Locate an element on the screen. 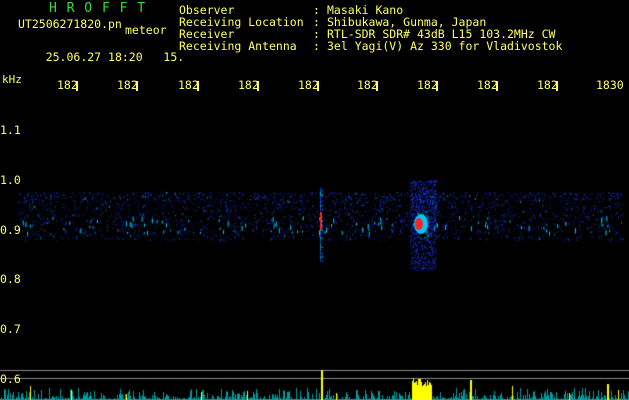 This screenshot has width=629, height=400. observation-datetime: 25.06.27 18:20 15. is located at coordinates (101, 57).